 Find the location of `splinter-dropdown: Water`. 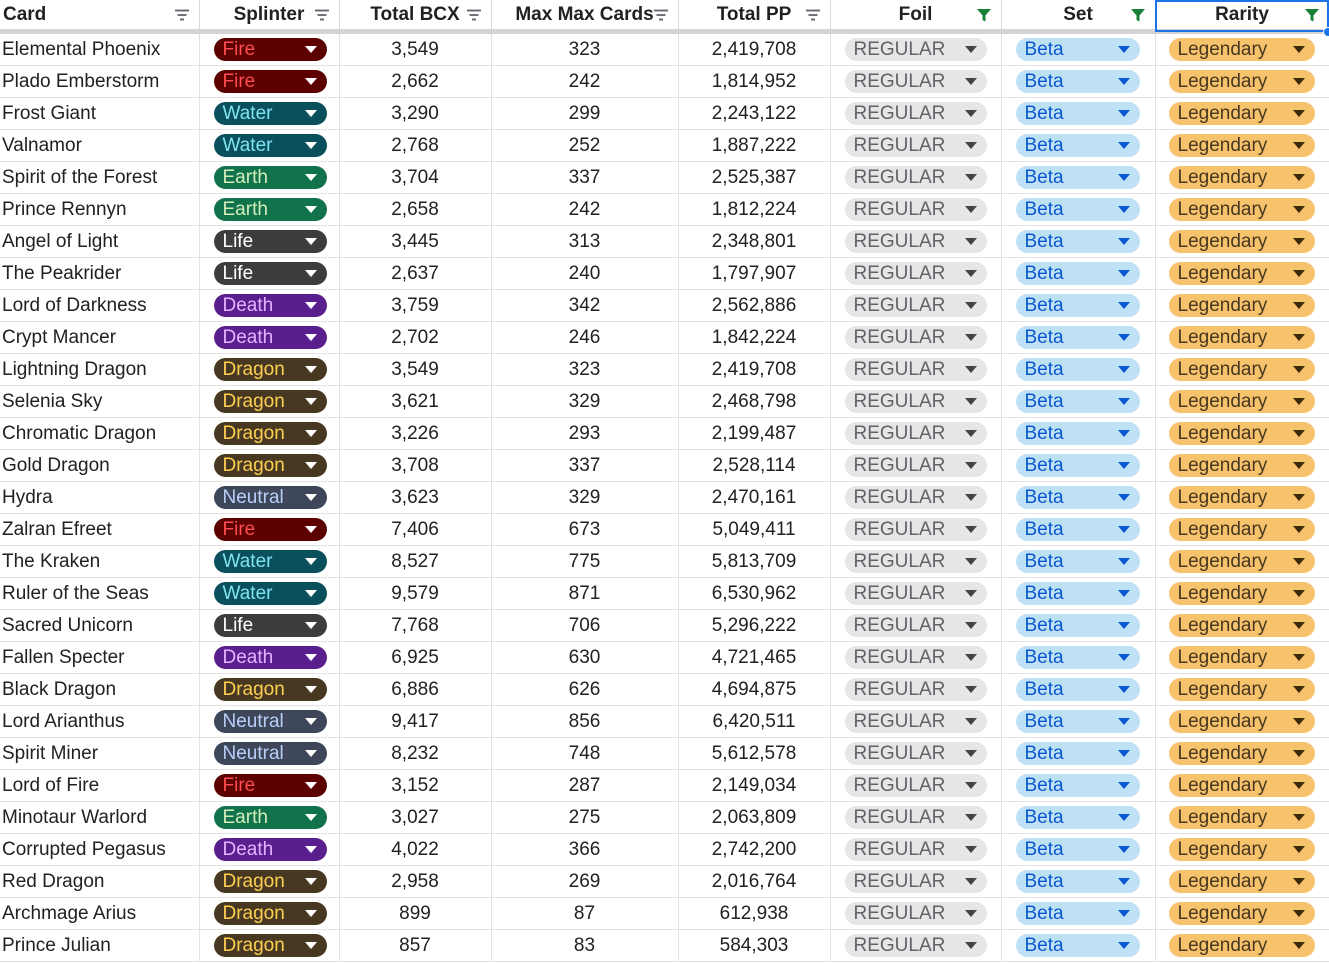

splinter-dropdown: Water is located at coordinates (270, 593).